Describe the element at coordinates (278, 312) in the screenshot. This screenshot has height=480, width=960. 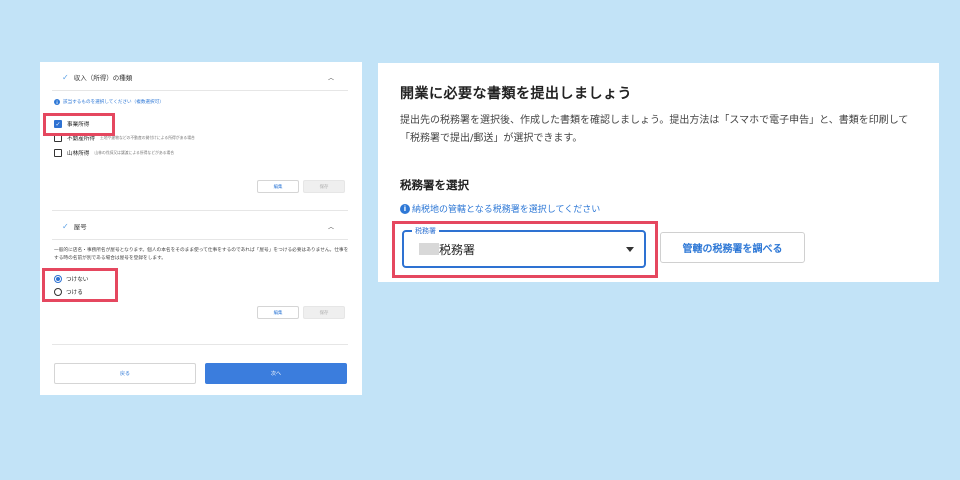
I see `yago-edit-button: 編集` at that location.